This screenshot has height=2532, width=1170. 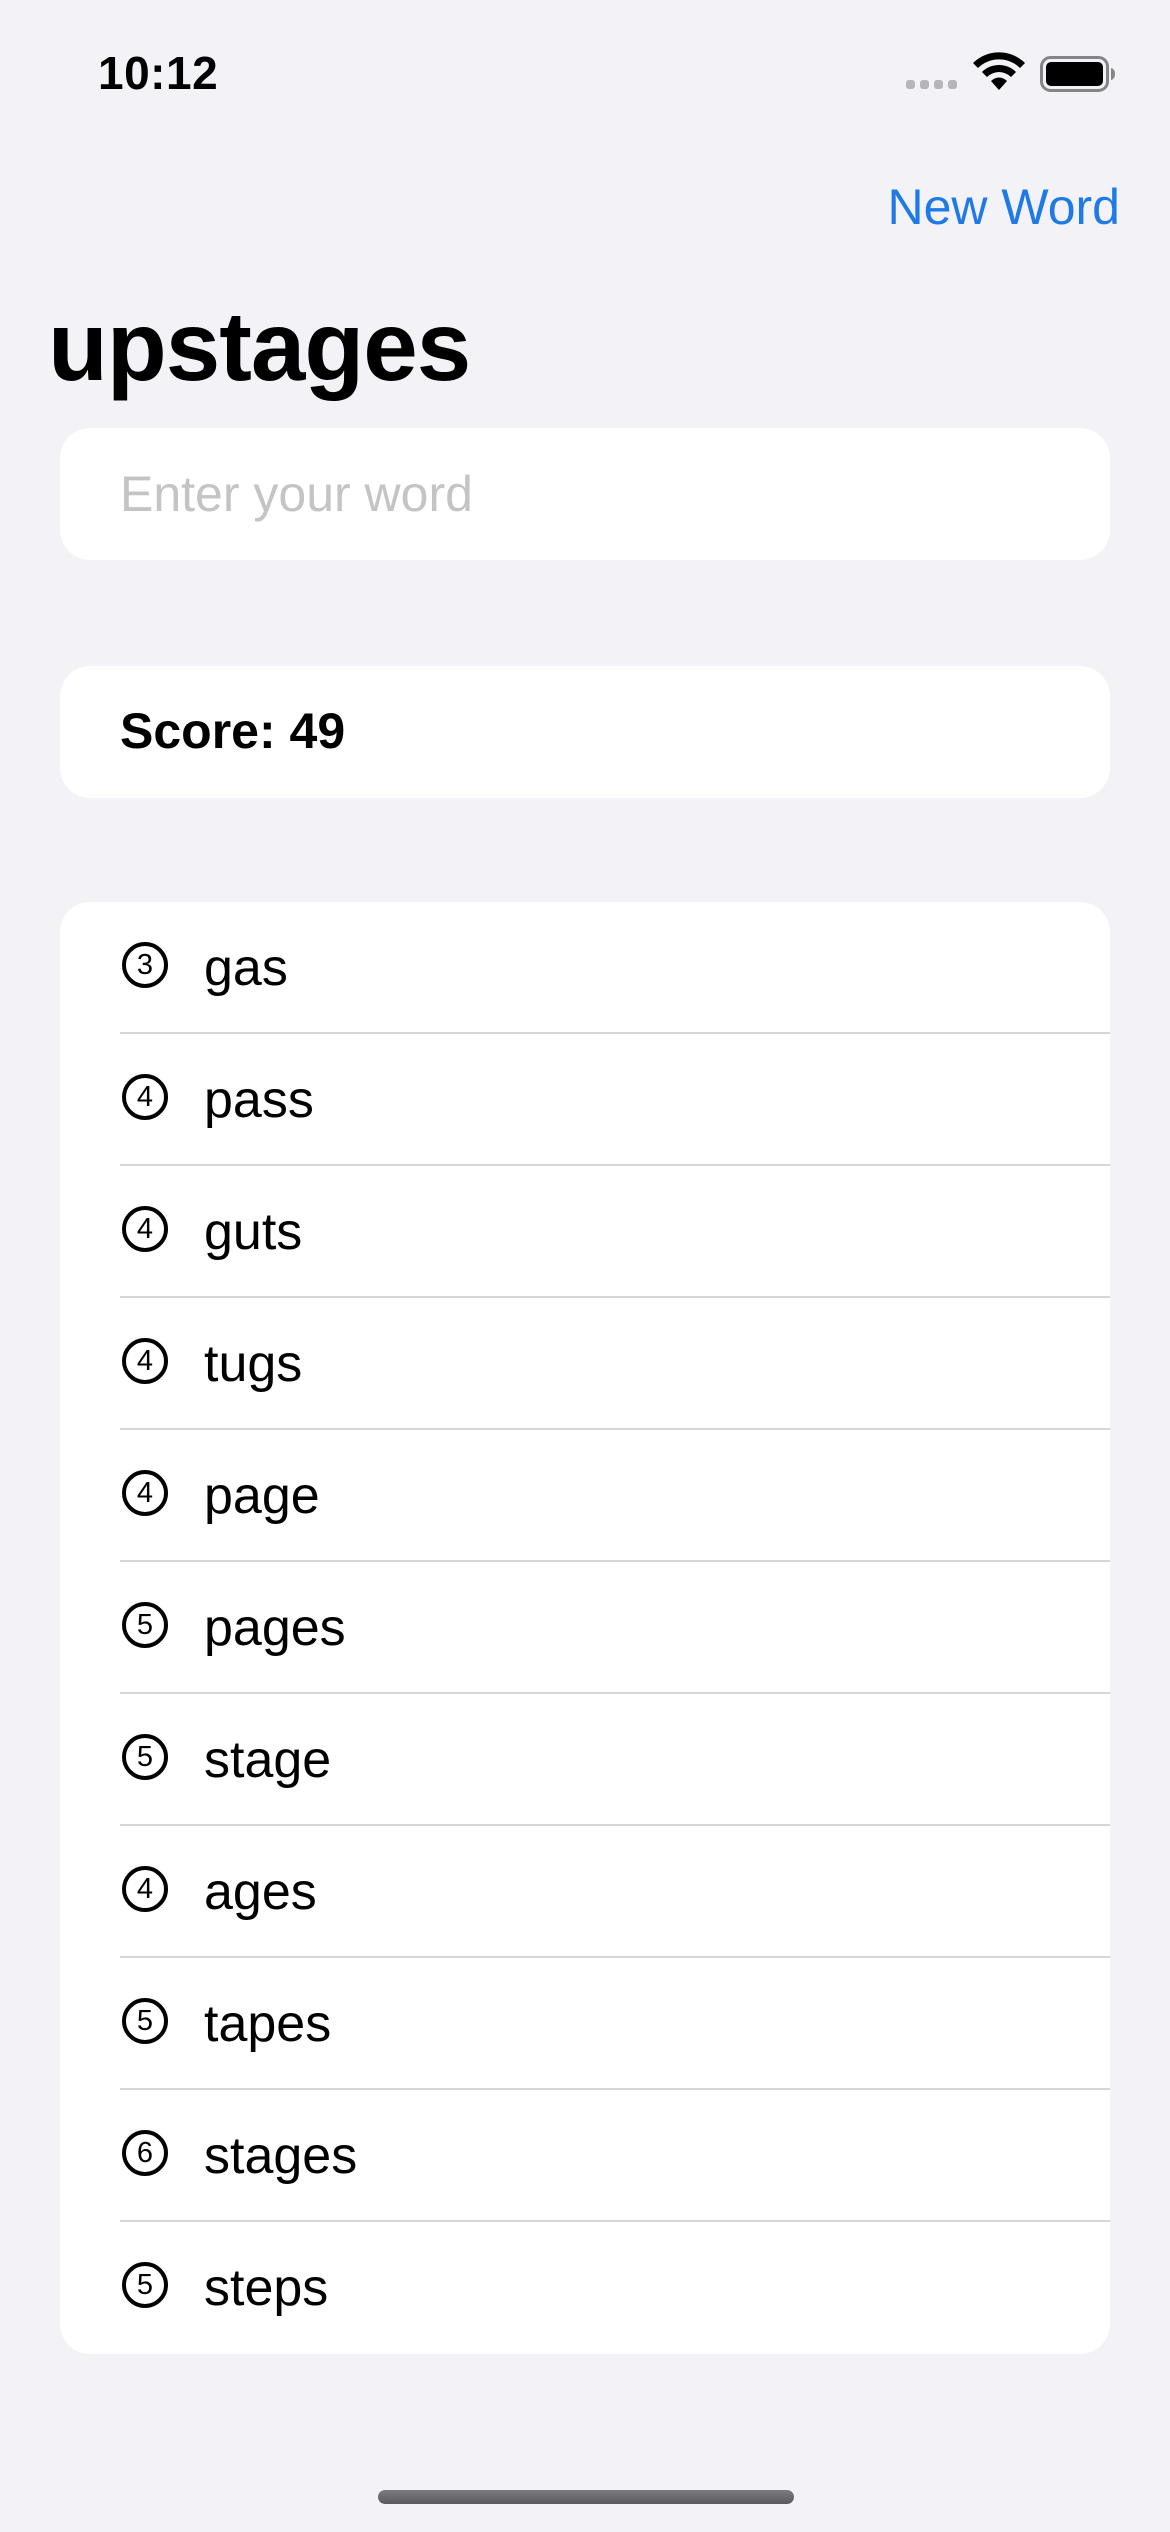 I want to click on list-item: 4 ages, so click(x=585, y=1892).